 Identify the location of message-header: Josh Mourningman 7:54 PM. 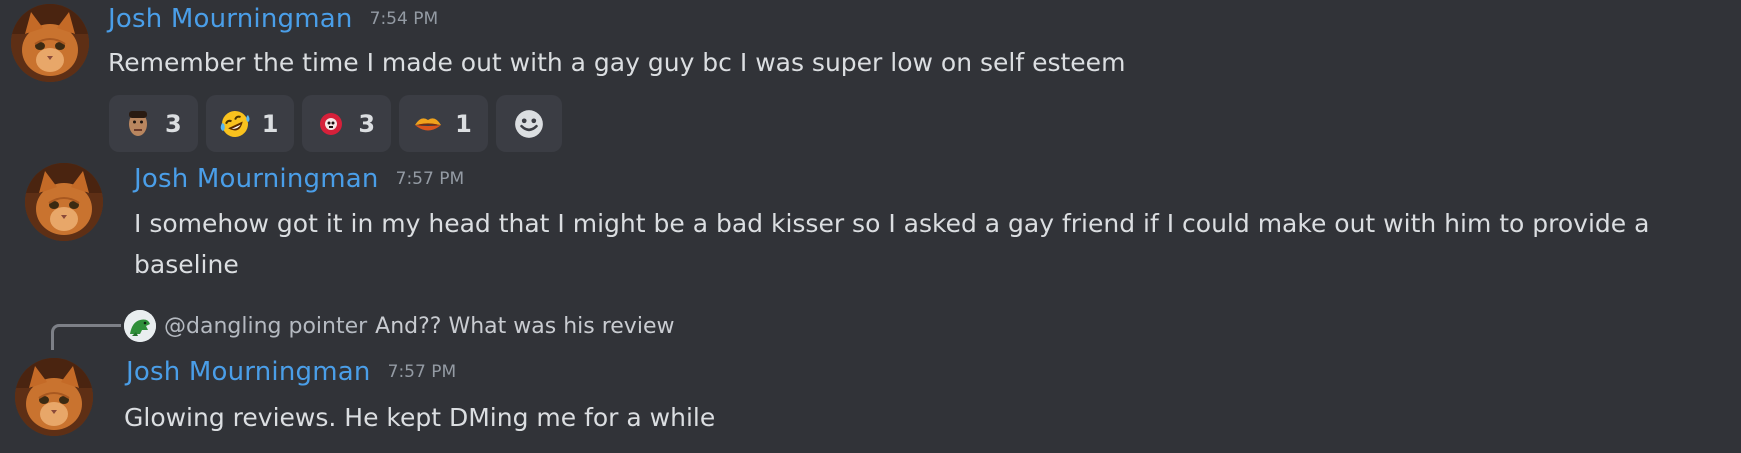
(273, 19).